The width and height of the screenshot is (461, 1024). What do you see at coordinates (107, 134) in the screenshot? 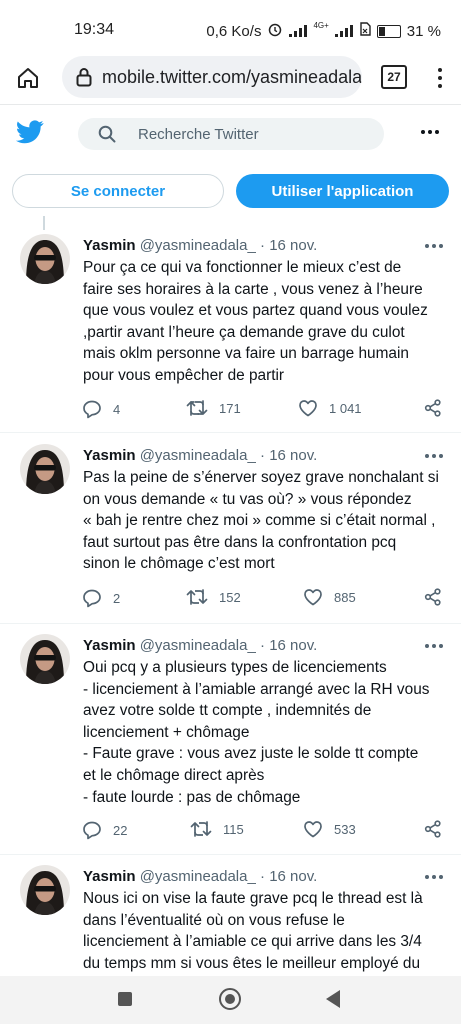
I see `search-icon` at bounding box center [107, 134].